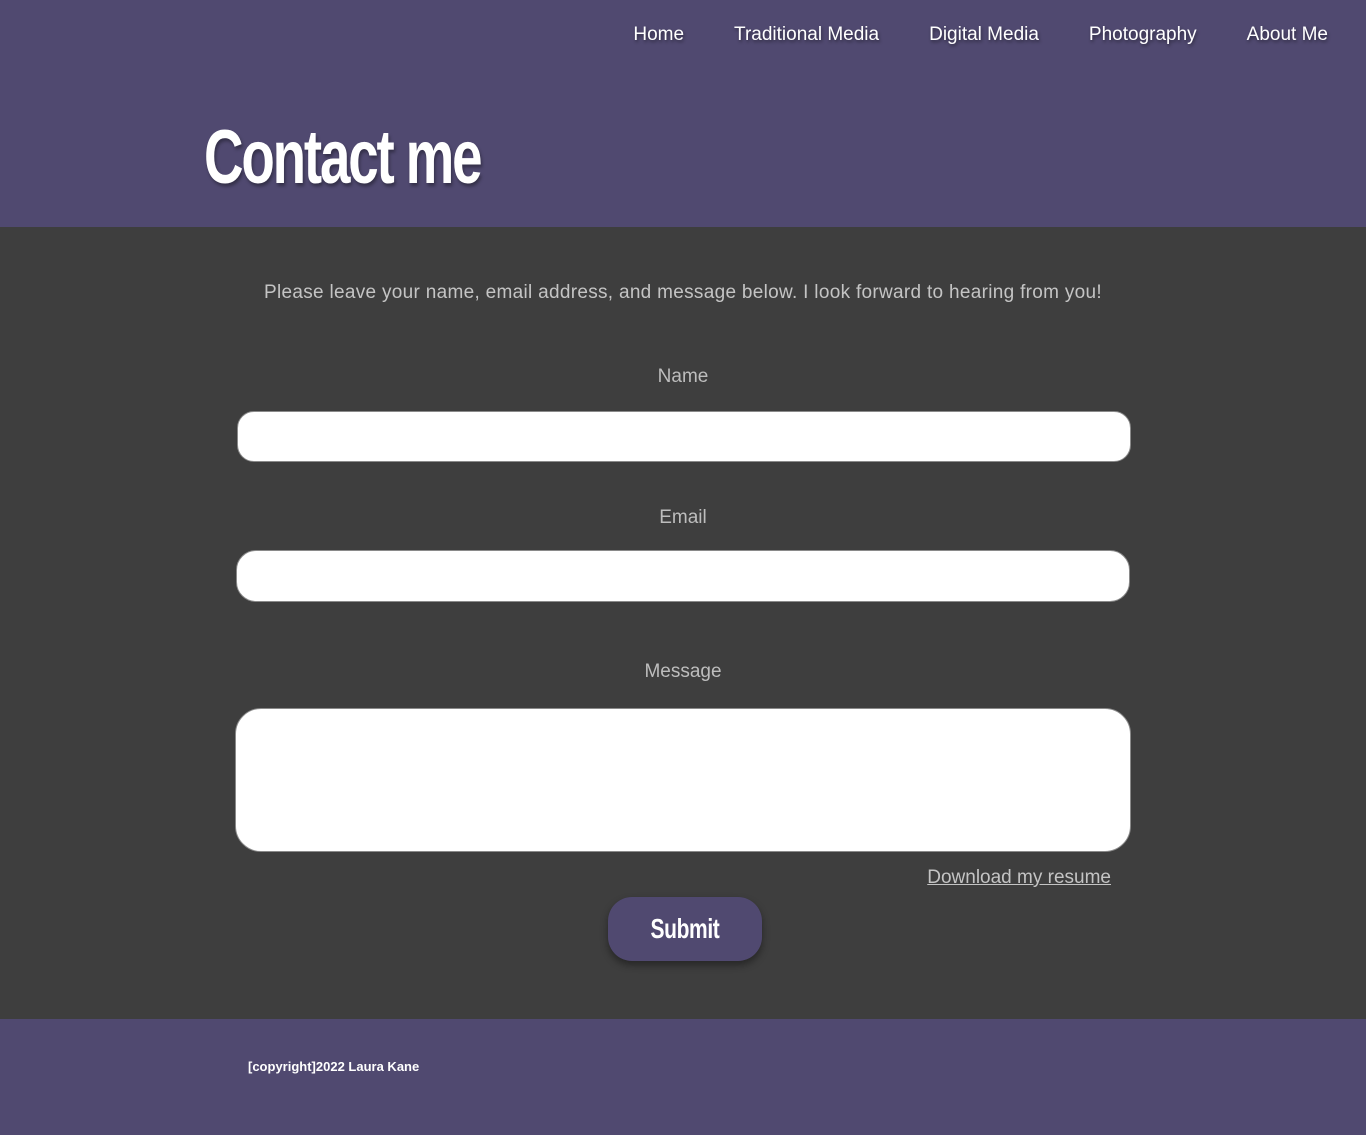  I want to click on message-field, so click(683, 780).